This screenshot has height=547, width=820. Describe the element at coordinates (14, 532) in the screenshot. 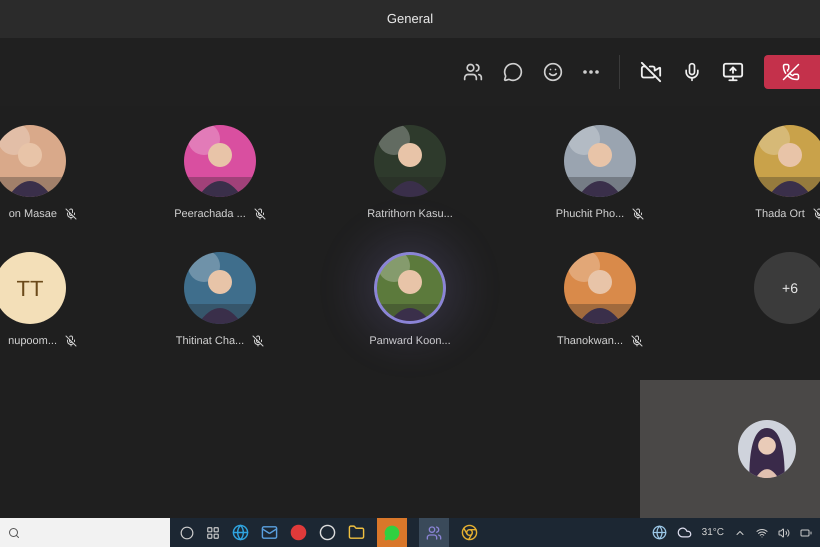

I see `search-icon` at that location.